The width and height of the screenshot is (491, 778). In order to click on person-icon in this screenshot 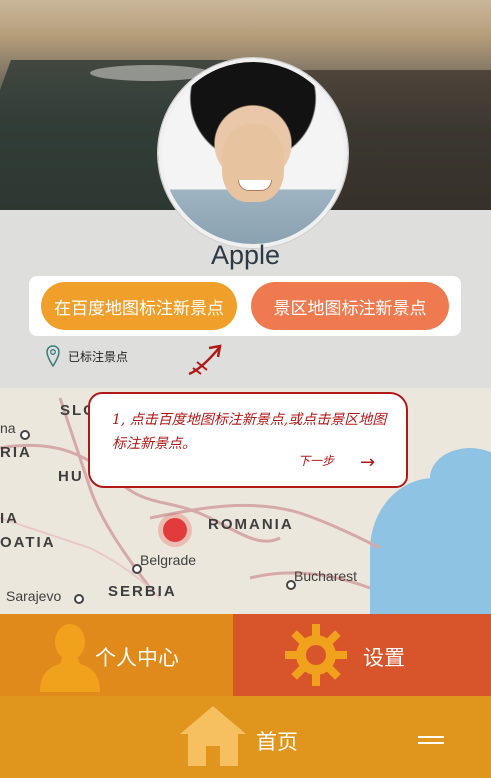, I will do `click(70, 658)`.